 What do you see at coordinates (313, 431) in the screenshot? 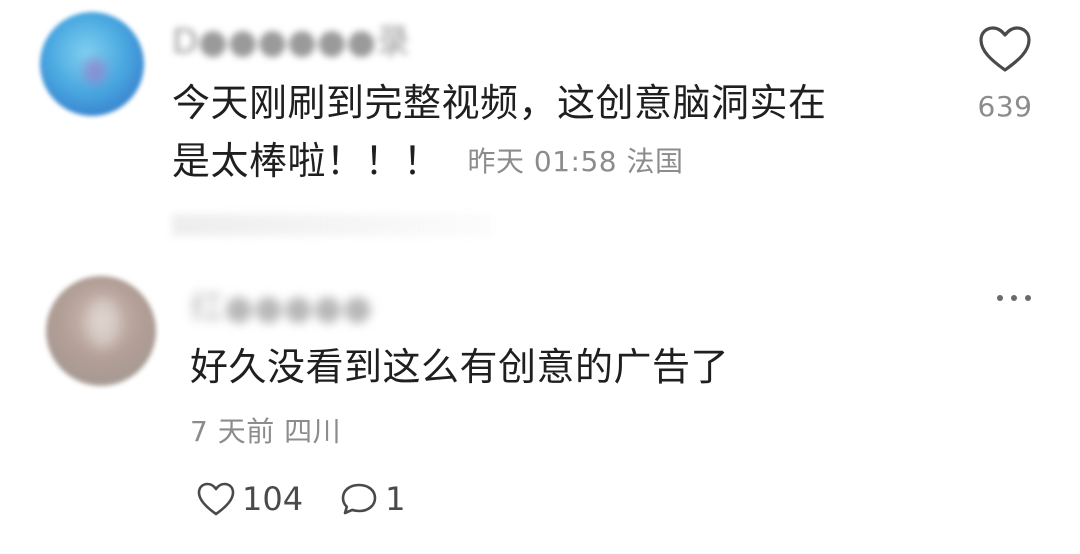
I see `comment-location: 四川` at bounding box center [313, 431].